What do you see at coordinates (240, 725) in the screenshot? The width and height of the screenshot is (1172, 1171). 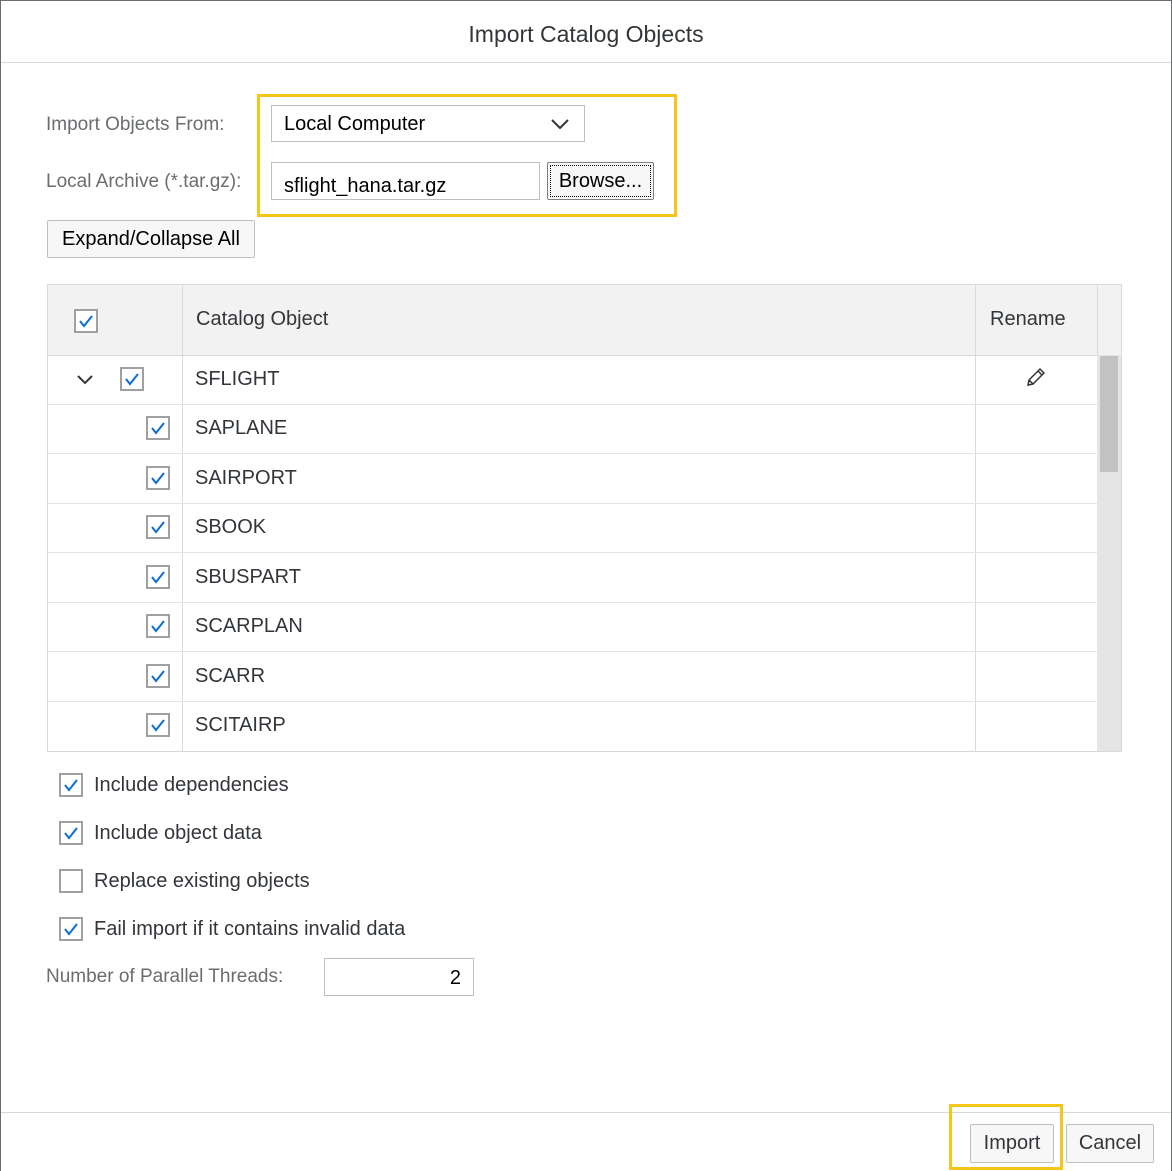 I see `catalog-object-name: SCITAIRP` at bounding box center [240, 725].